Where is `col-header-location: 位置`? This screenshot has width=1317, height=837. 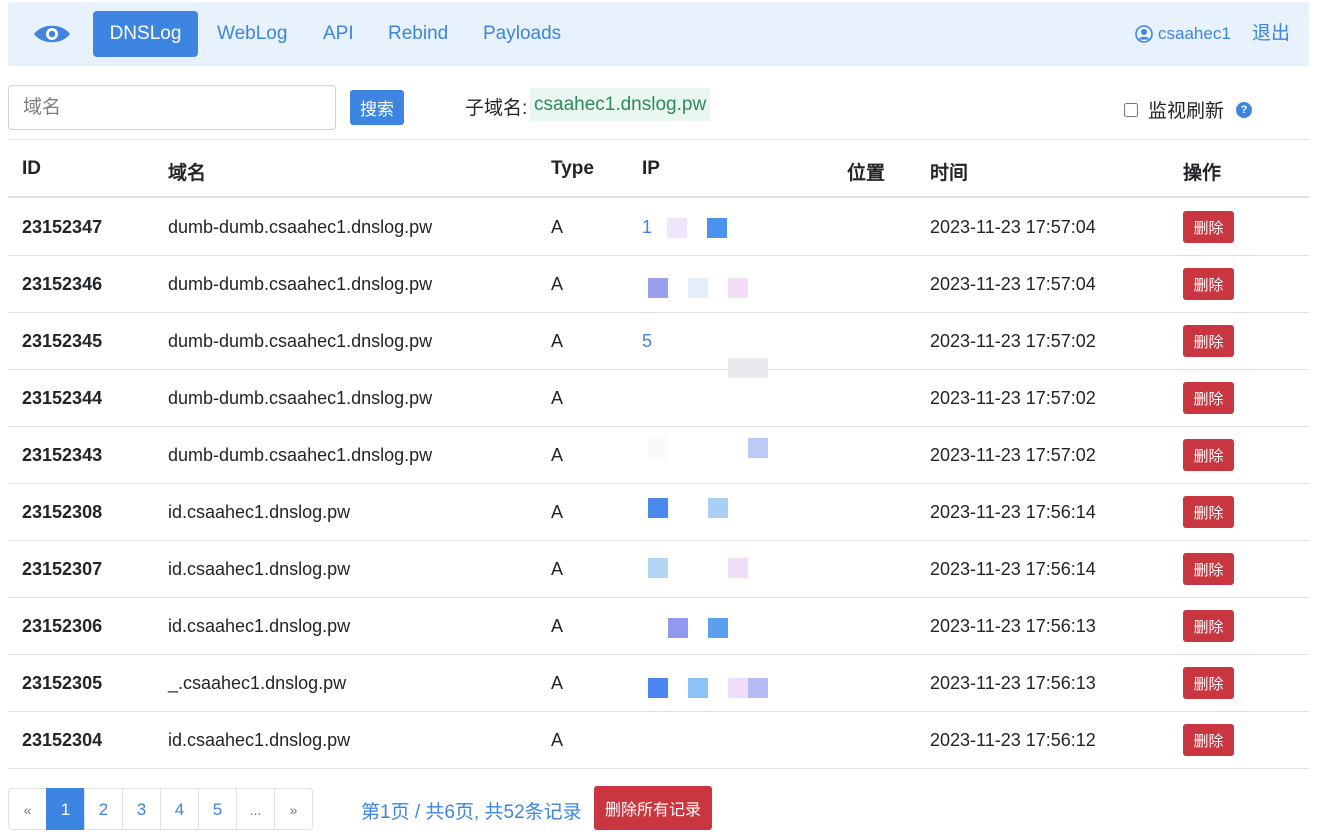
col-header-location: 位置 is located at coordinates (866, 173).